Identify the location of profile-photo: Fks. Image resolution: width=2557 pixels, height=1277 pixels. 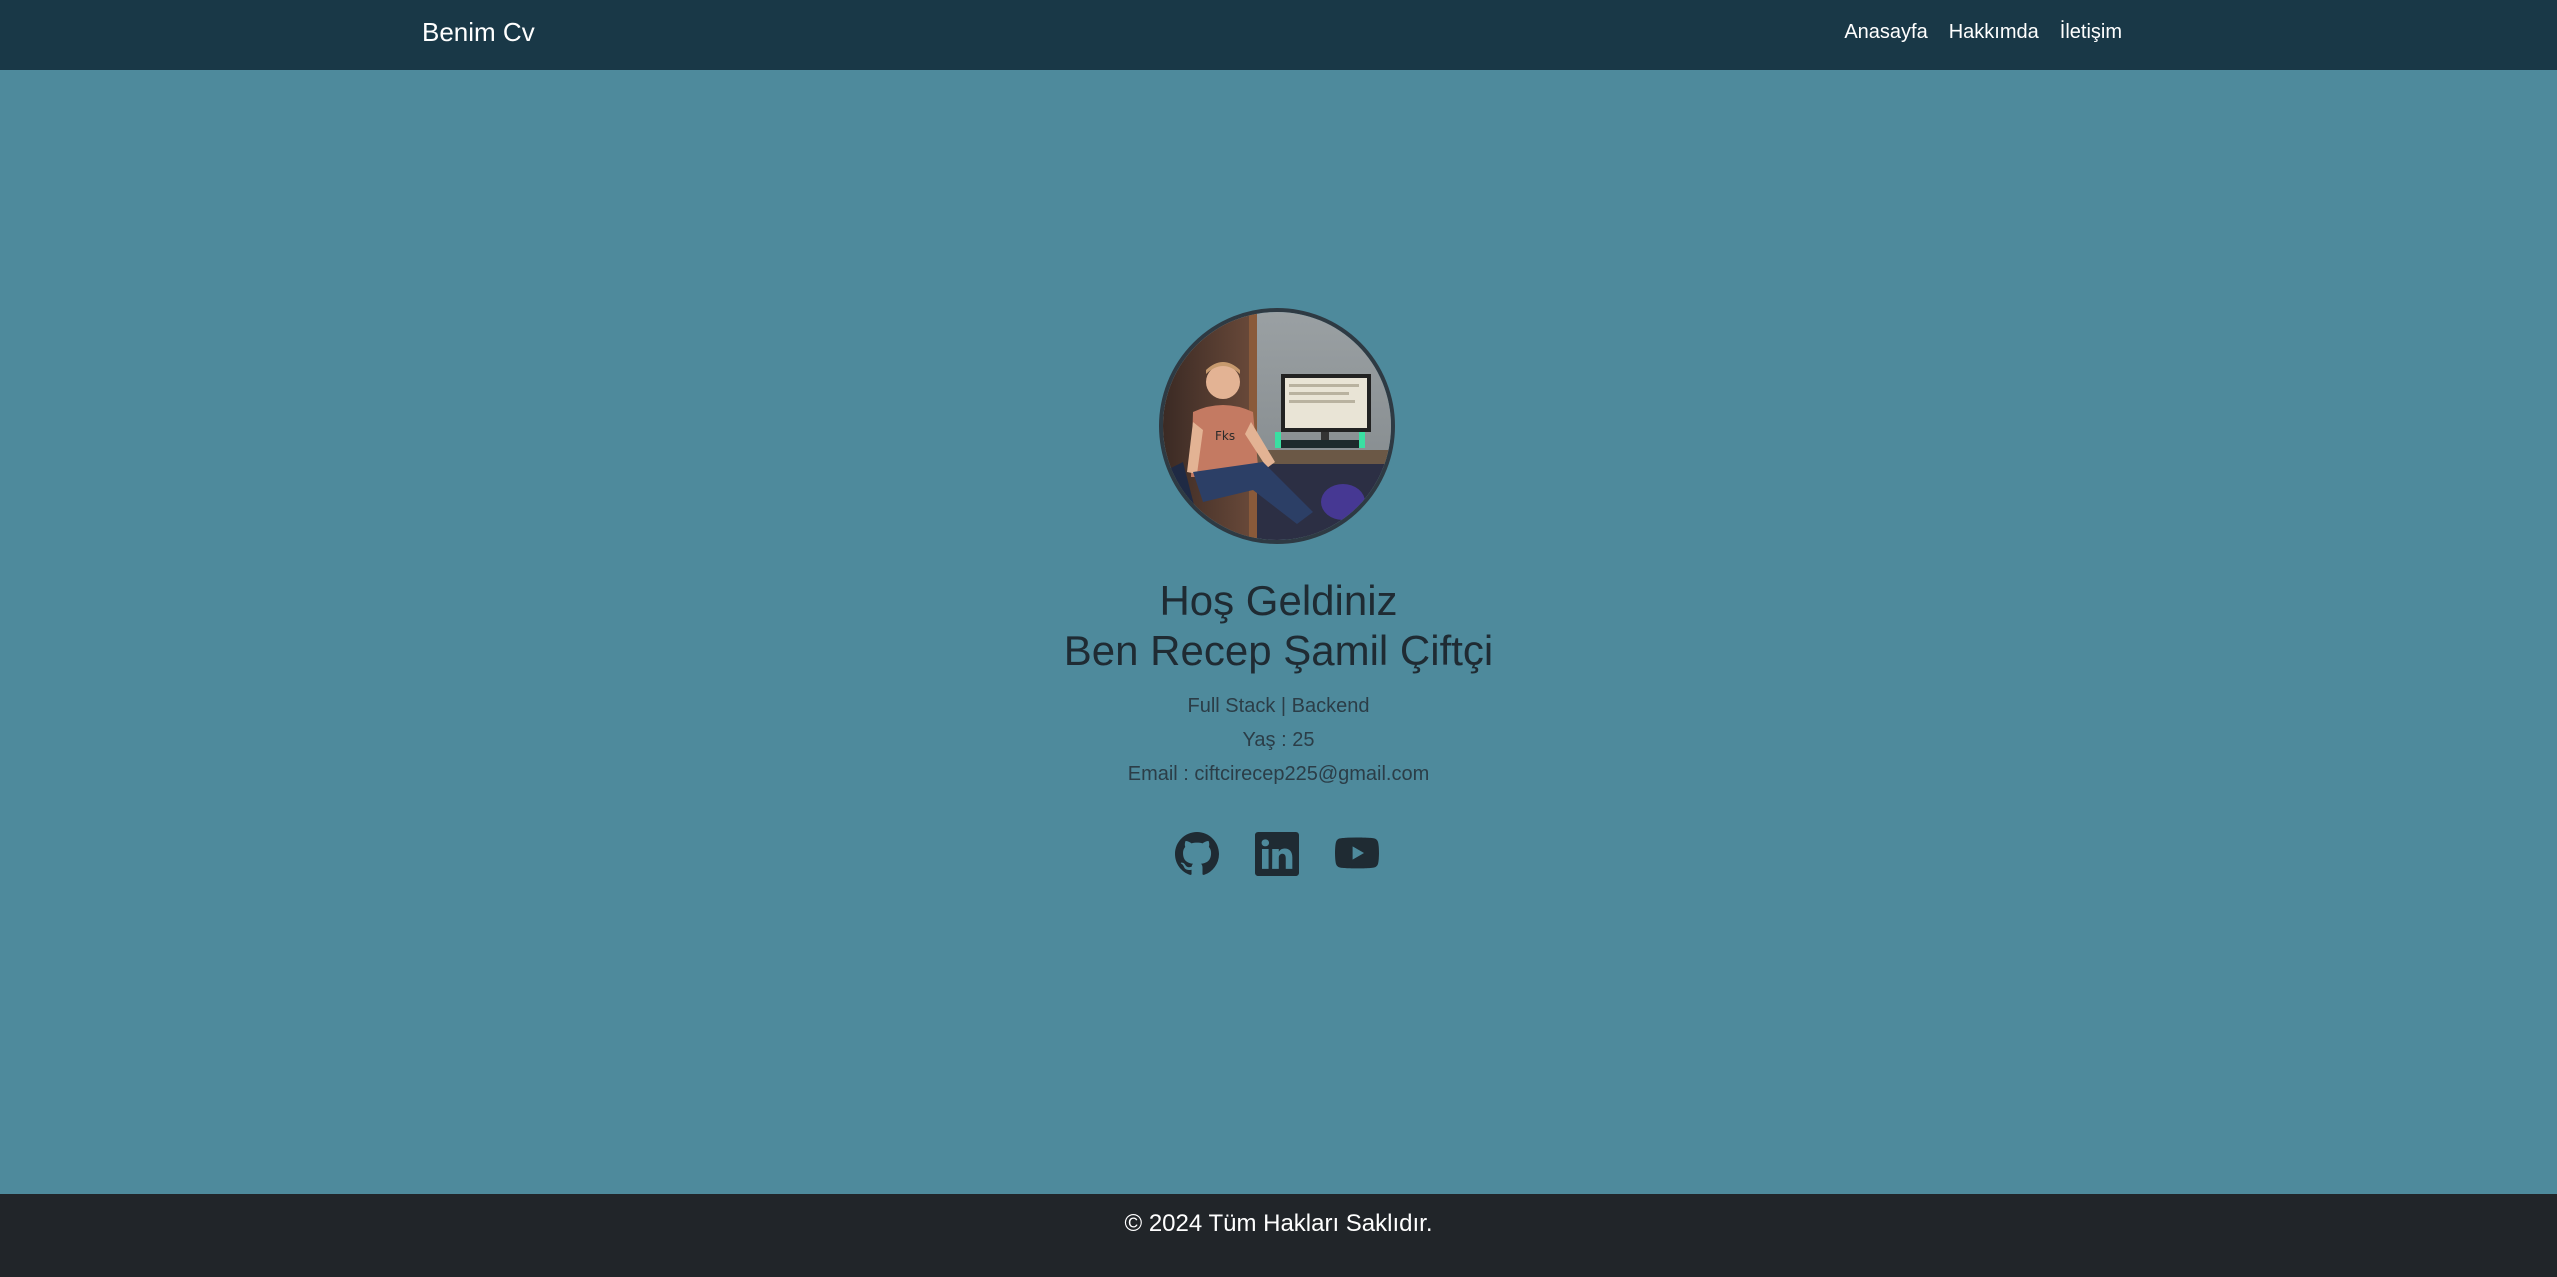
(1277, 426).